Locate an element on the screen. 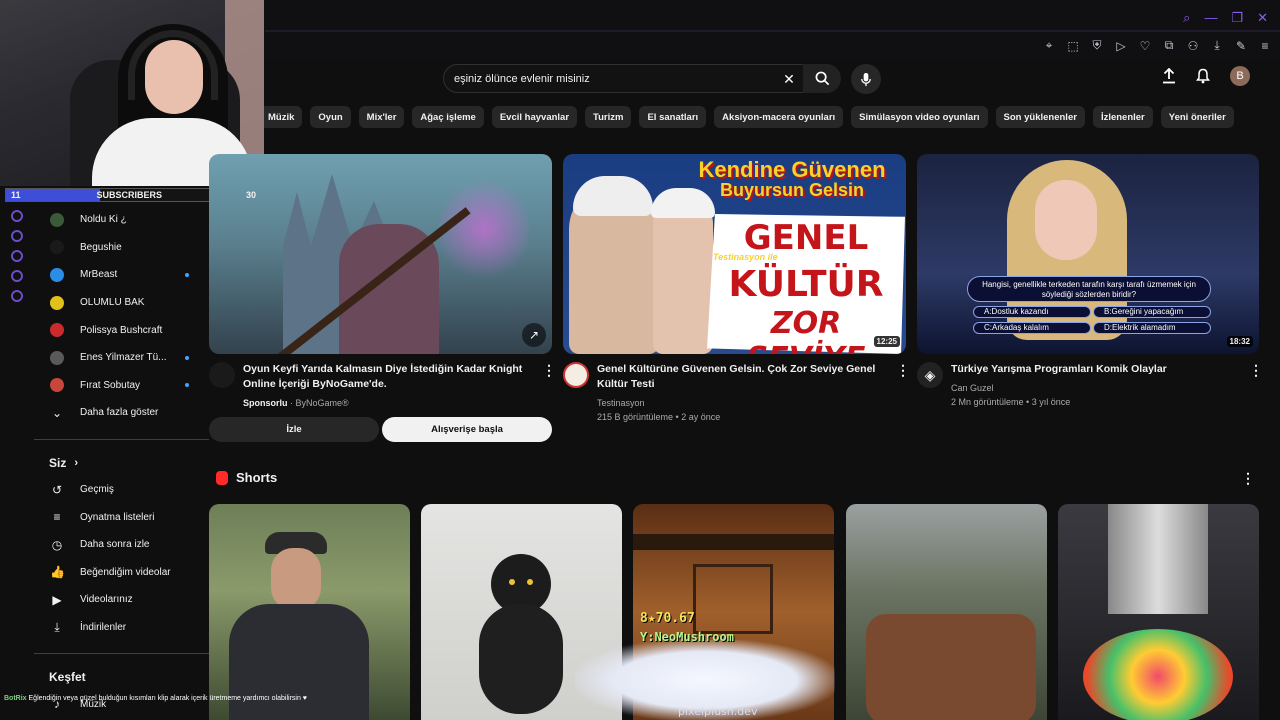 Image resolution: width=1280 pixels, height=720 pixels. subscription-item: OLUMLU BAK is located at coordinates (121, 303).